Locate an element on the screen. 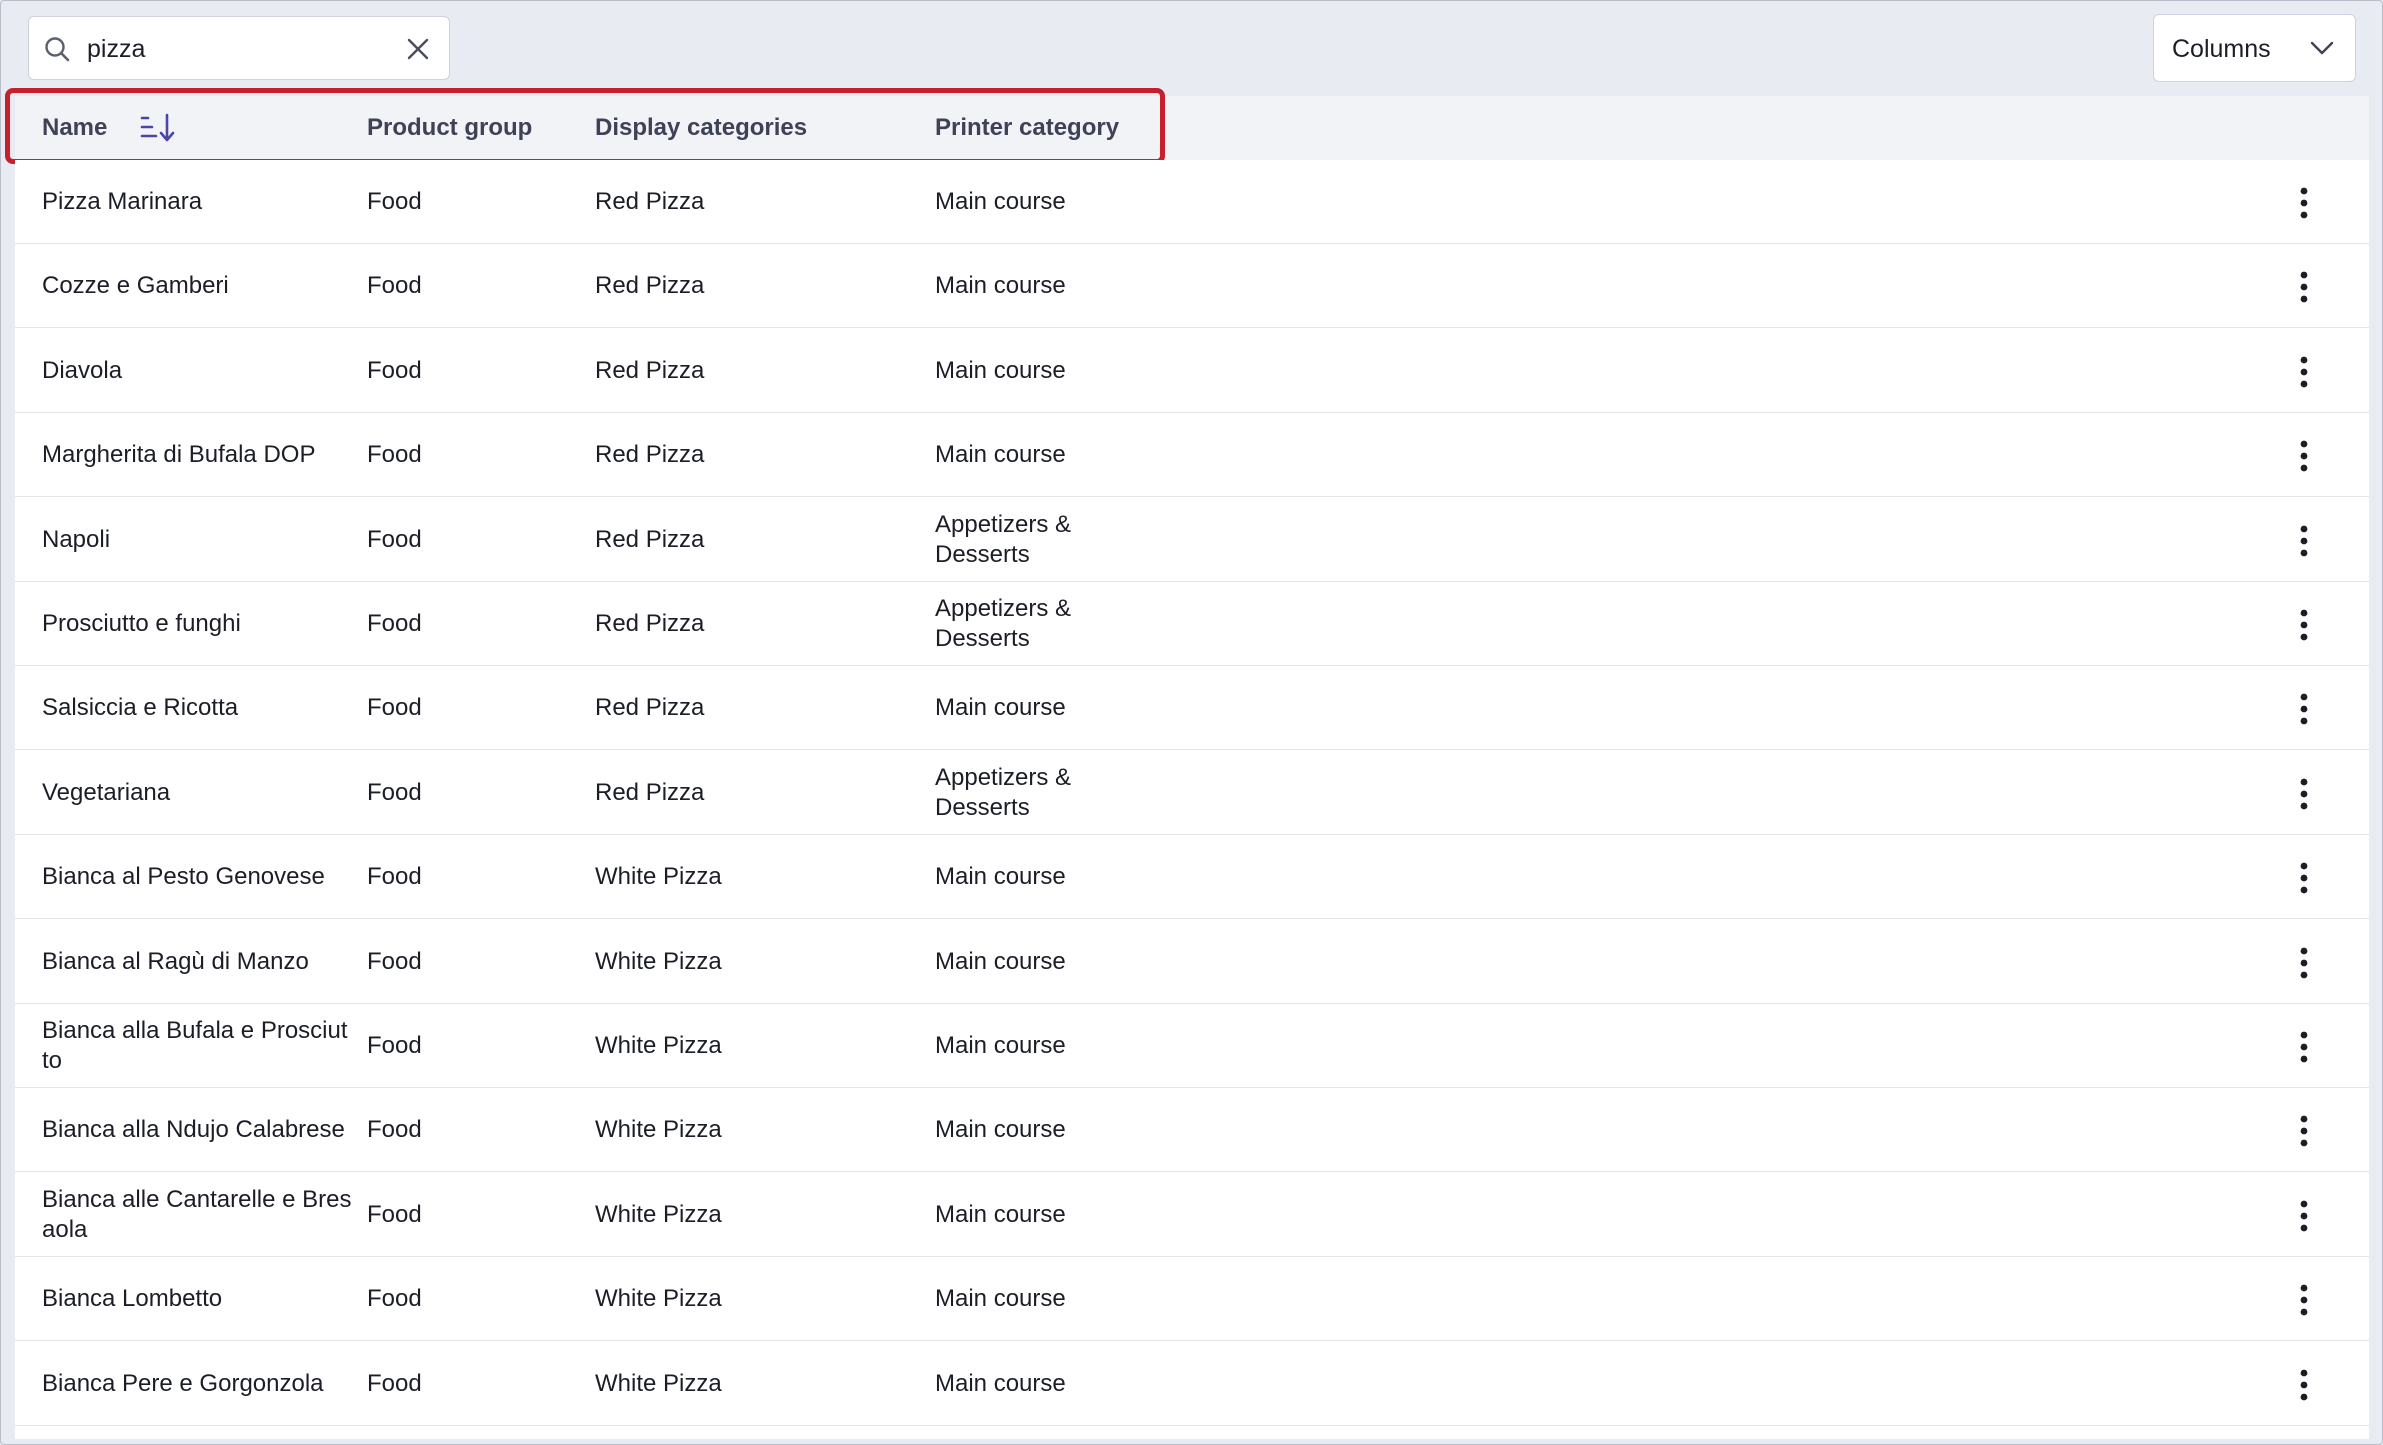 The height and width of the screenshot is (1445, 2383). cell-name: Bianca alla Bufala e Prosciutto is located at coordinates (195, 1045).